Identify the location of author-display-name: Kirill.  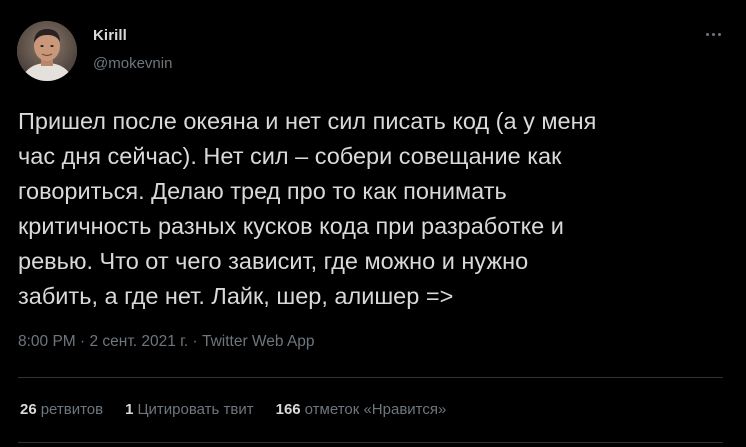
(110, 35).